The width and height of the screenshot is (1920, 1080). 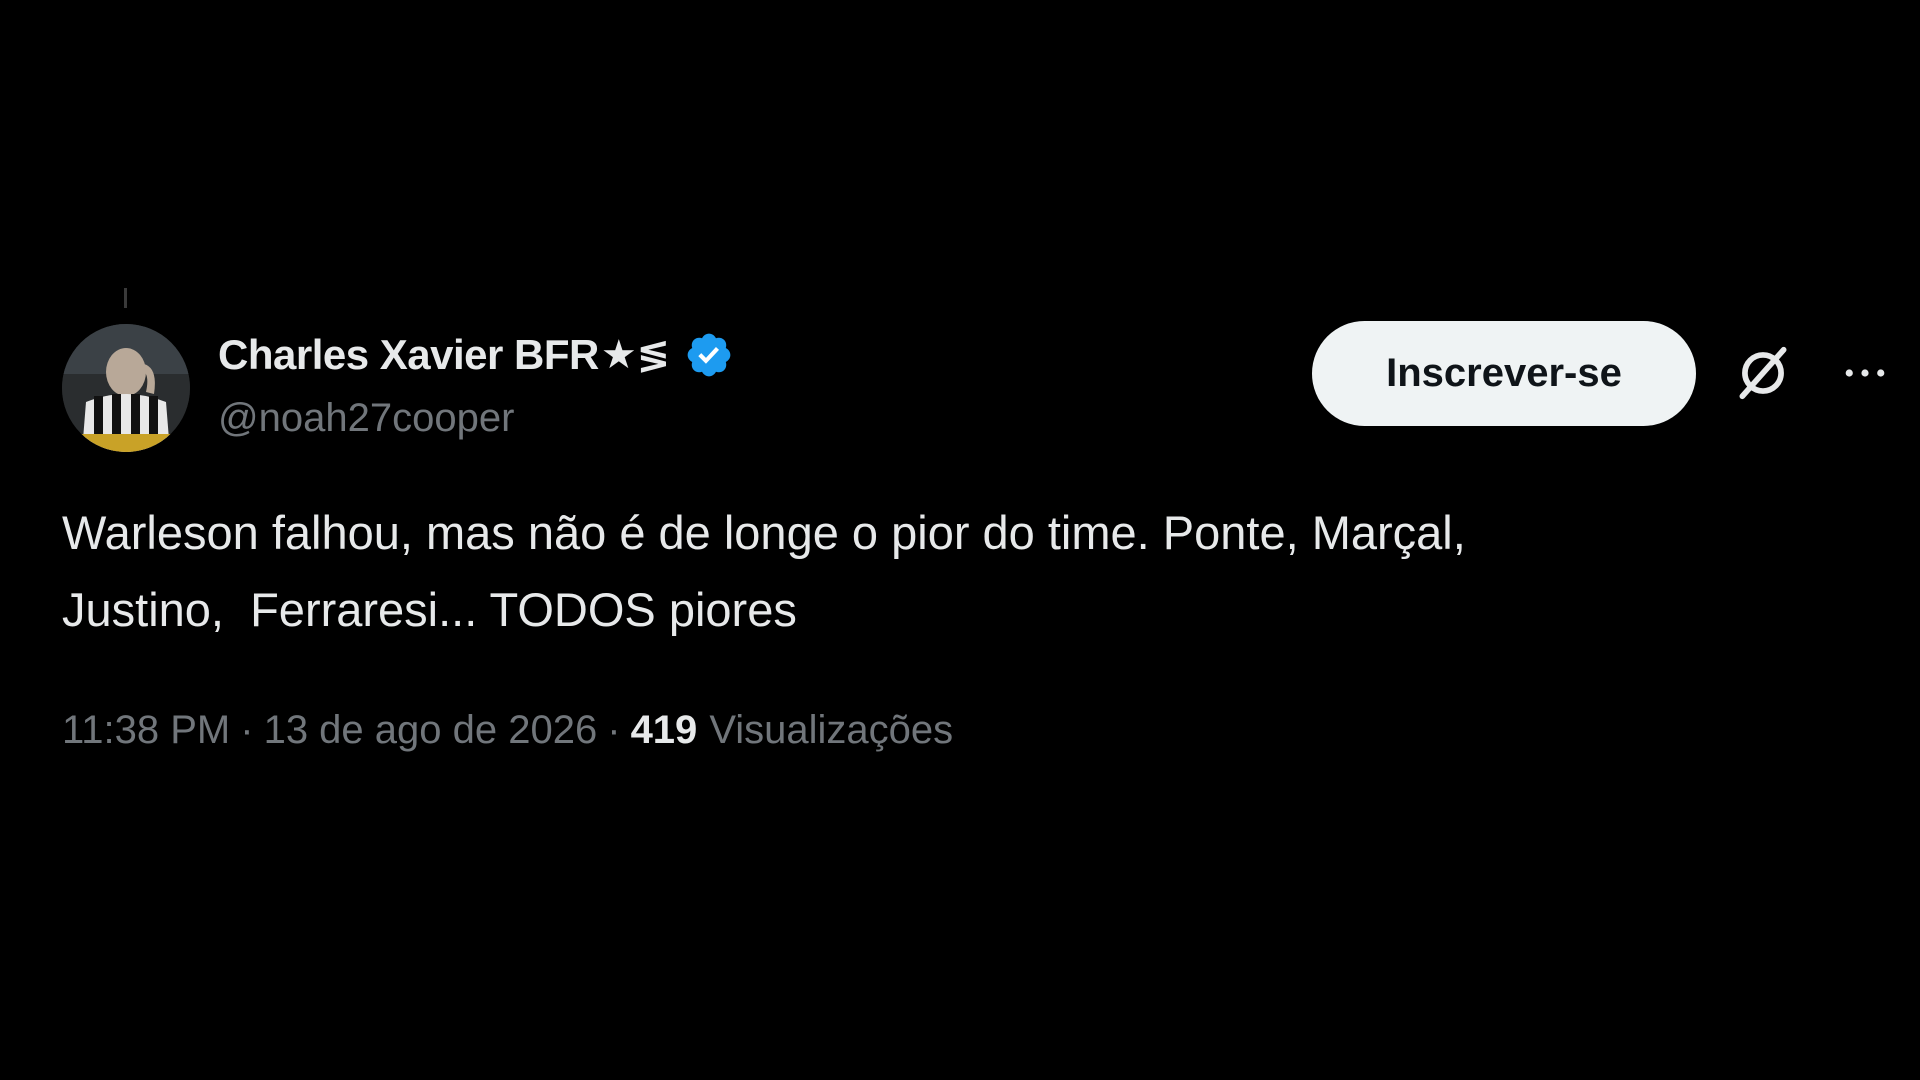 What do you see at coordinates (635, 355) in the screenshot?
I see `author-name-emoji: ★≶` at bounding box center [635, 355].